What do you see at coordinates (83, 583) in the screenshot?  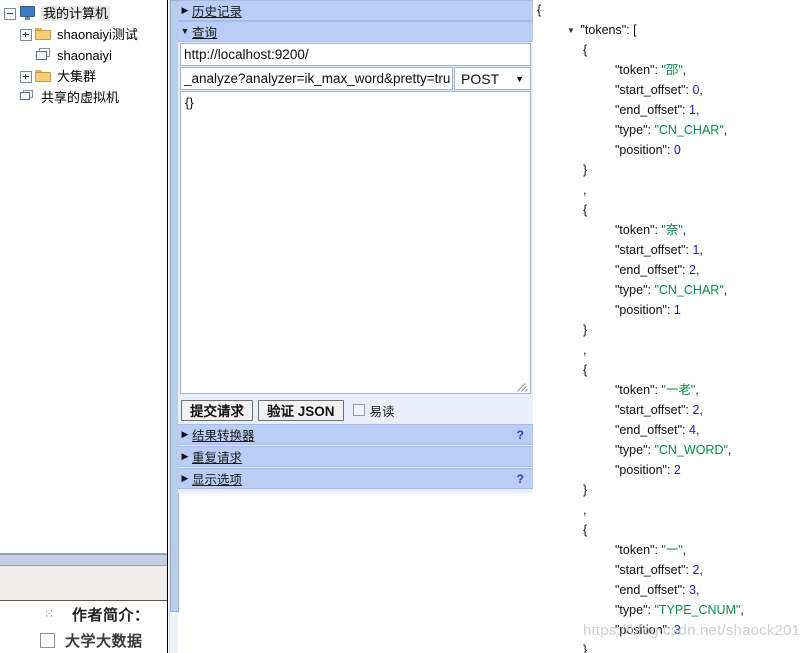 I see `footer-grey-strip` at bounding box center [83, 583].